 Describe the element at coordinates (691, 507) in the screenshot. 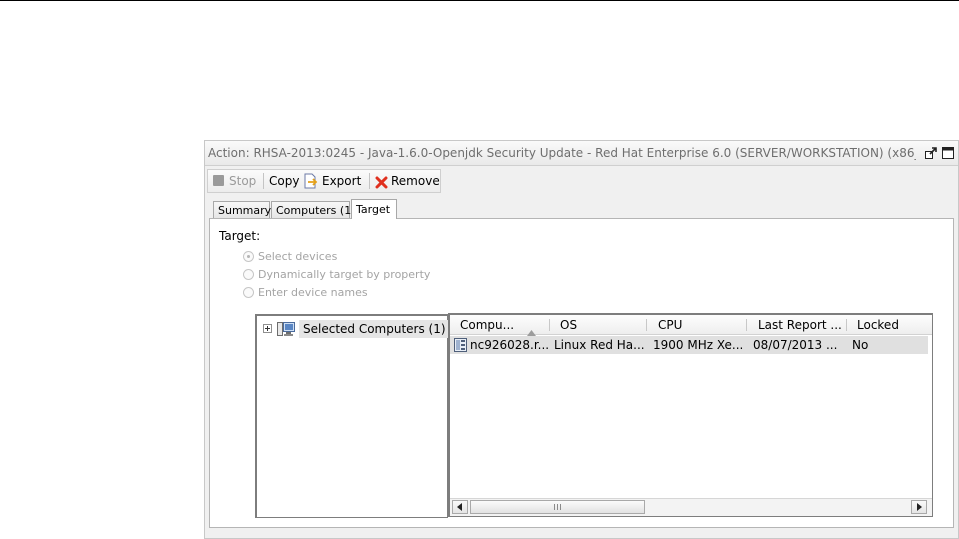

I see `horizontal-scrollbar` at that location.